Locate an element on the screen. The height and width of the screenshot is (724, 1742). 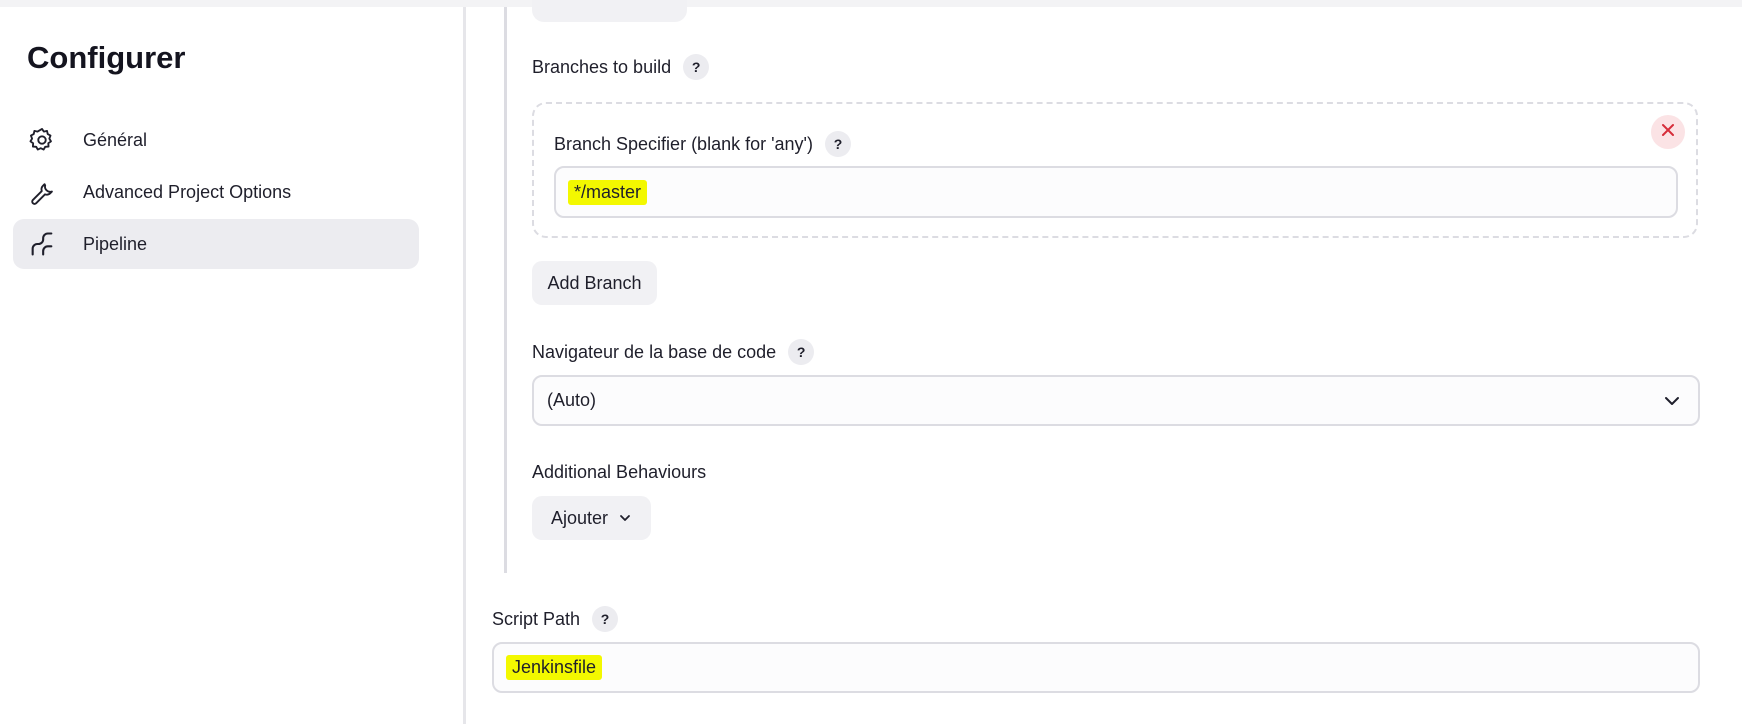
add-behaviour-button: Ajouter is located at coordinates (591, 518).